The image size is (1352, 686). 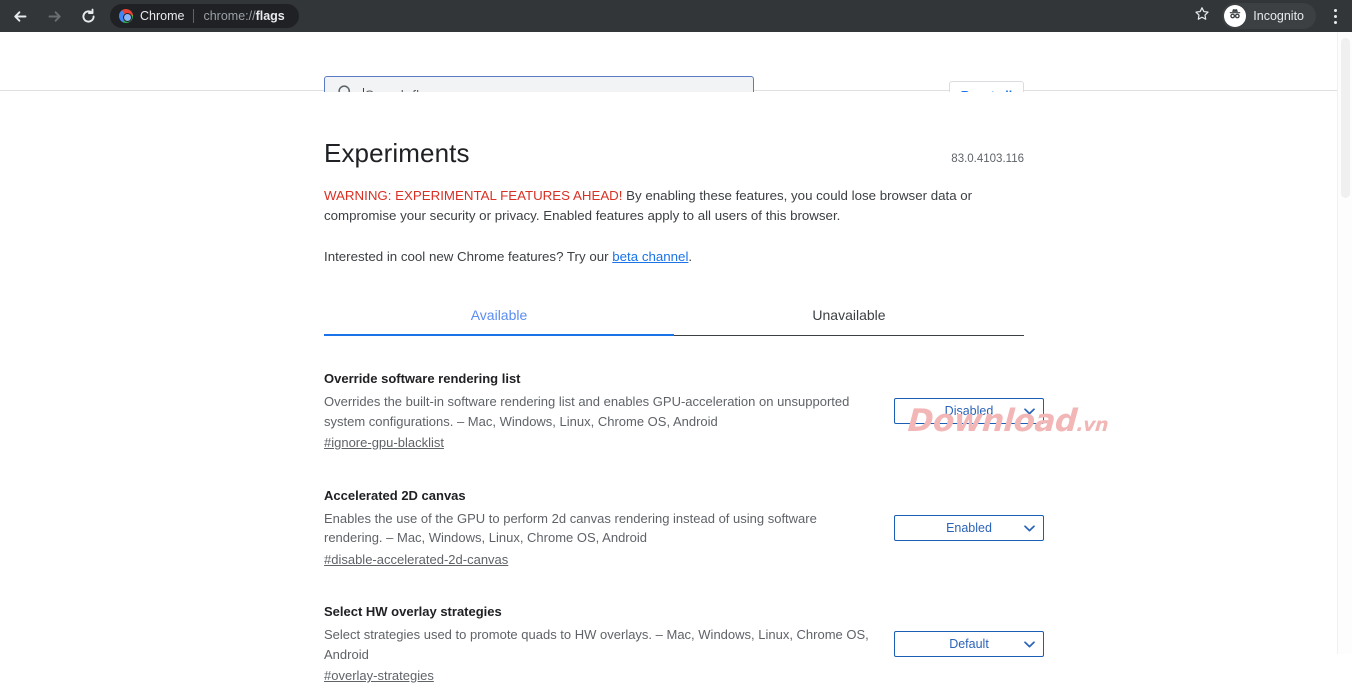 I want to click on back-arrow-icon, so click(x=20, y=16).